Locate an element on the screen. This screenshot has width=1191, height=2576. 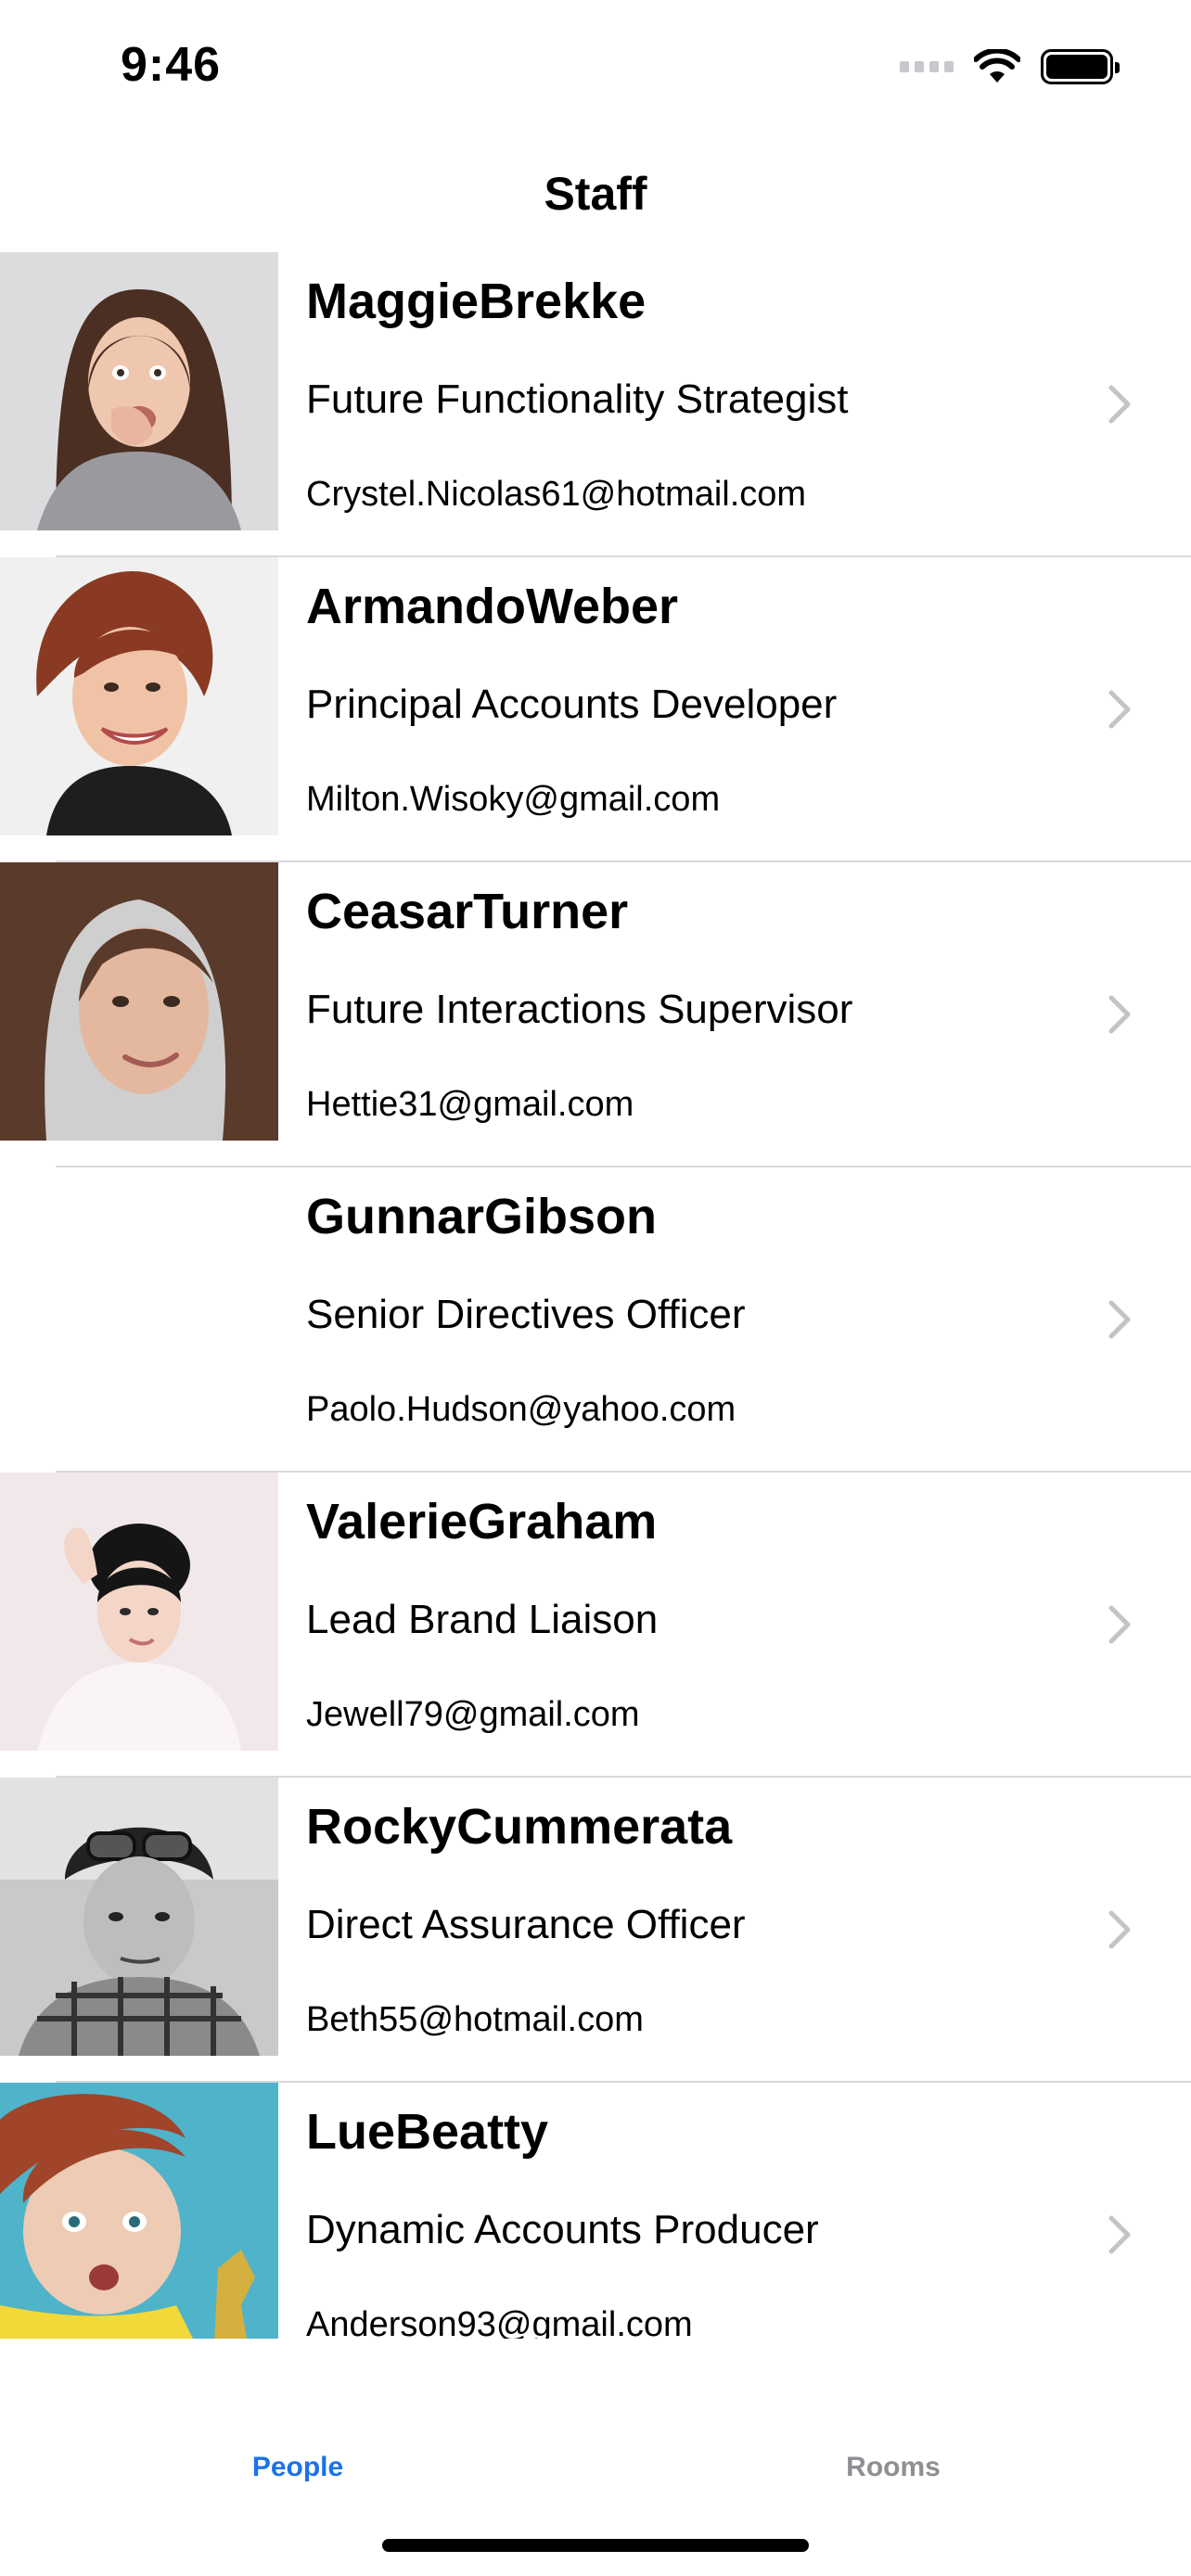
staff-title: Future Functionality Strategist is located at coordinates (577, 399).